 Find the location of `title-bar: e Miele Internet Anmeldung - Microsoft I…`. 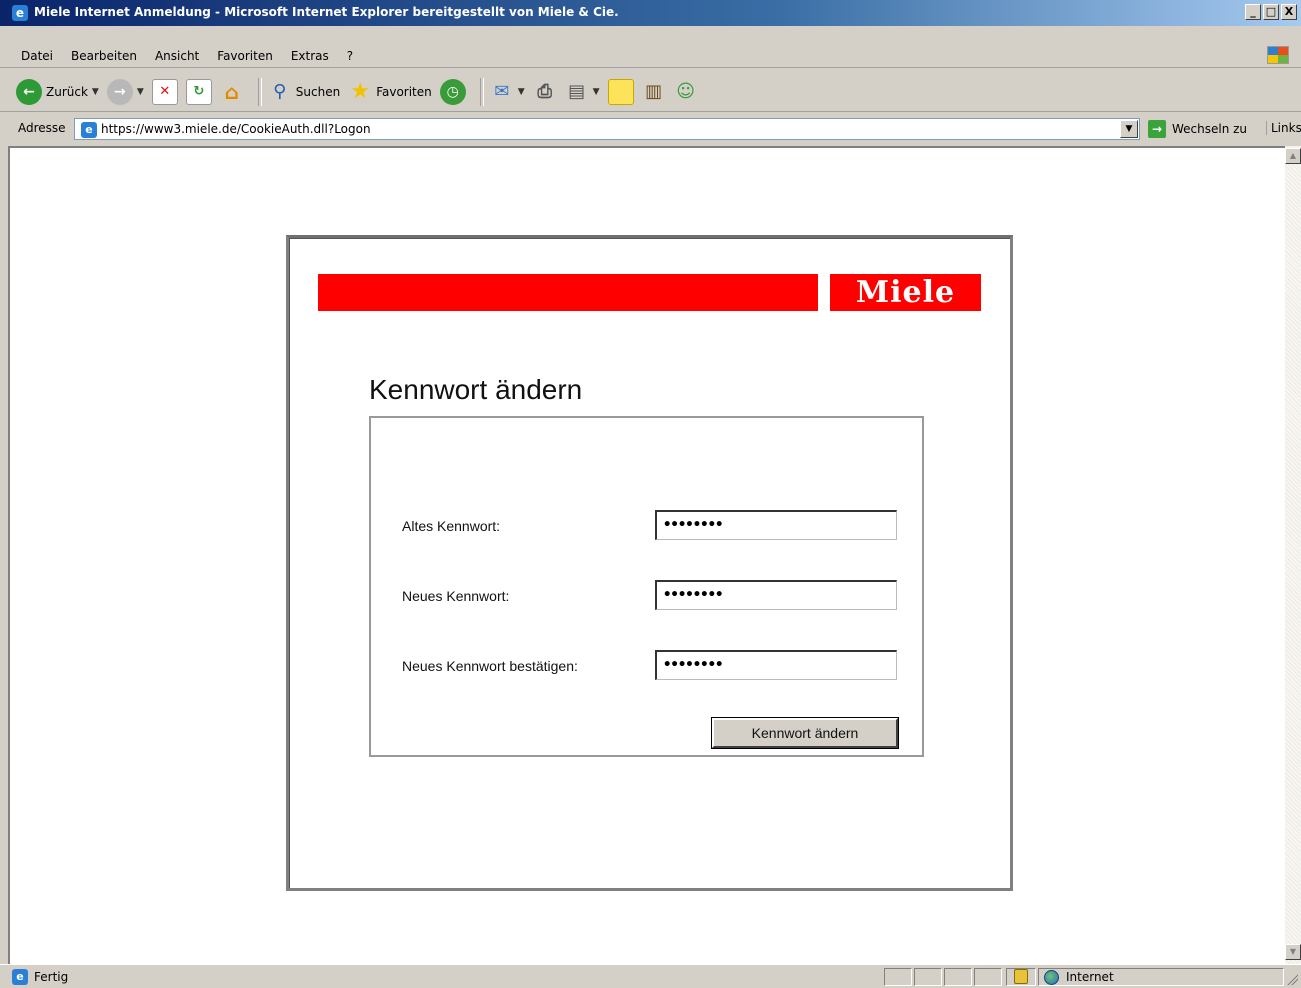

title-bar: e Miele Internet Anmeldung - Microsoft I… is located at coordinates (650, 13).